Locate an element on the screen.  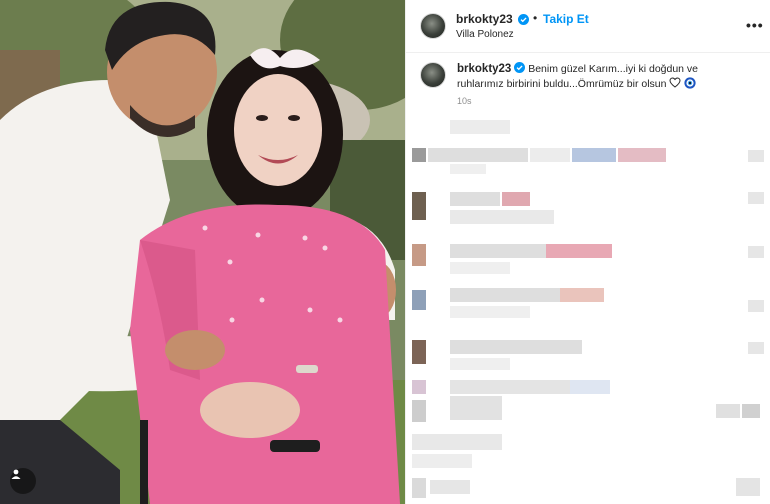
user-tag-icon is located at coordinates (23, 481).